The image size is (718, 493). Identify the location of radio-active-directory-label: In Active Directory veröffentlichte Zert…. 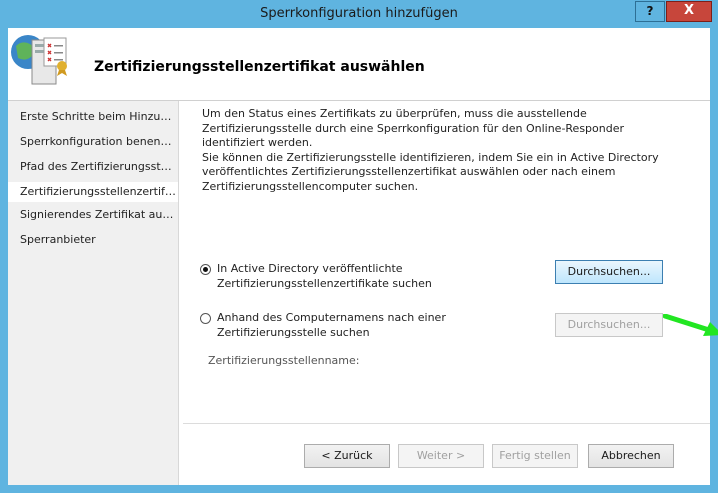
(342, 276).